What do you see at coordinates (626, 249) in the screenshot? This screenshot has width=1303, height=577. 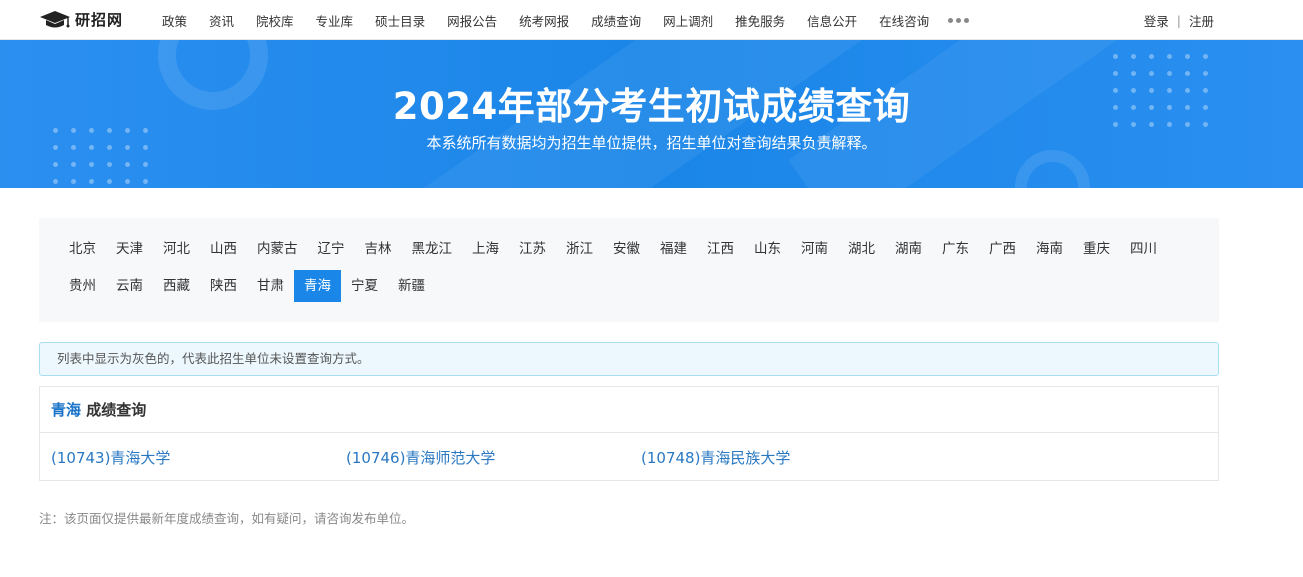 I see `region-item: 安徽` at bounding box center [626, 249].